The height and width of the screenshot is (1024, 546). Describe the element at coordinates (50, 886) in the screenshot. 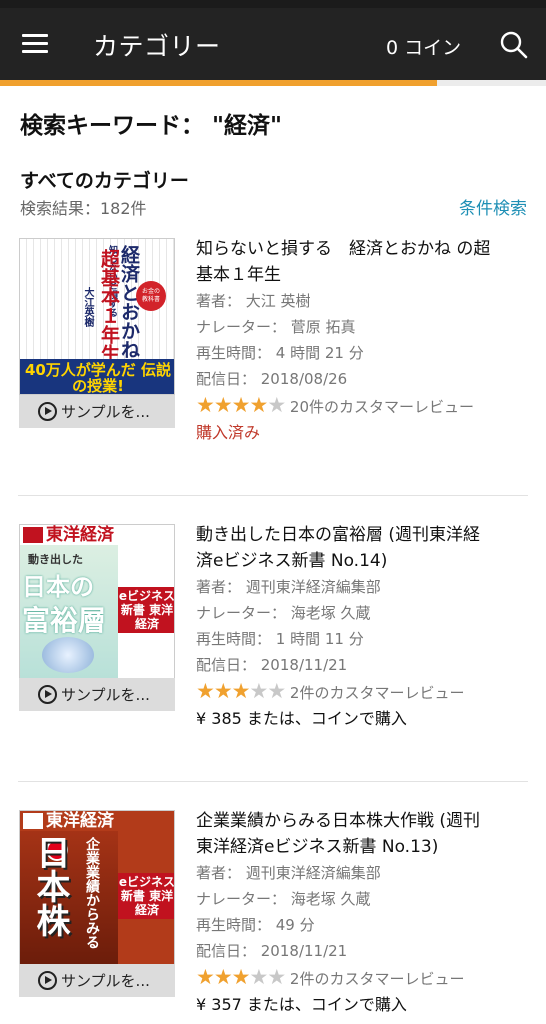

I see `cover-big-title: 日本株` at that location.